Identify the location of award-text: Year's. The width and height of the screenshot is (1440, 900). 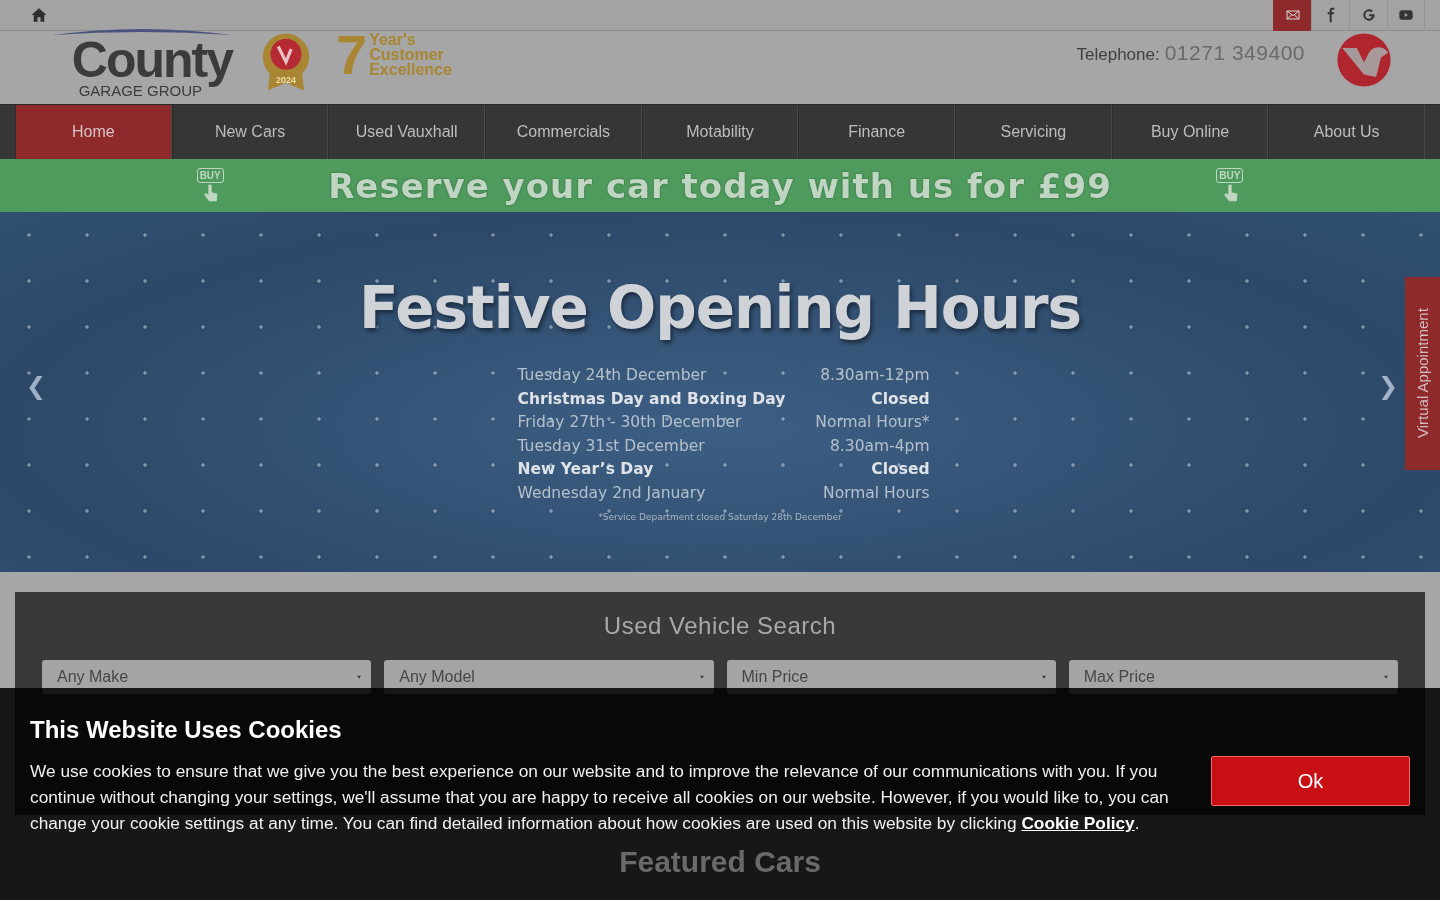
(393, 39).